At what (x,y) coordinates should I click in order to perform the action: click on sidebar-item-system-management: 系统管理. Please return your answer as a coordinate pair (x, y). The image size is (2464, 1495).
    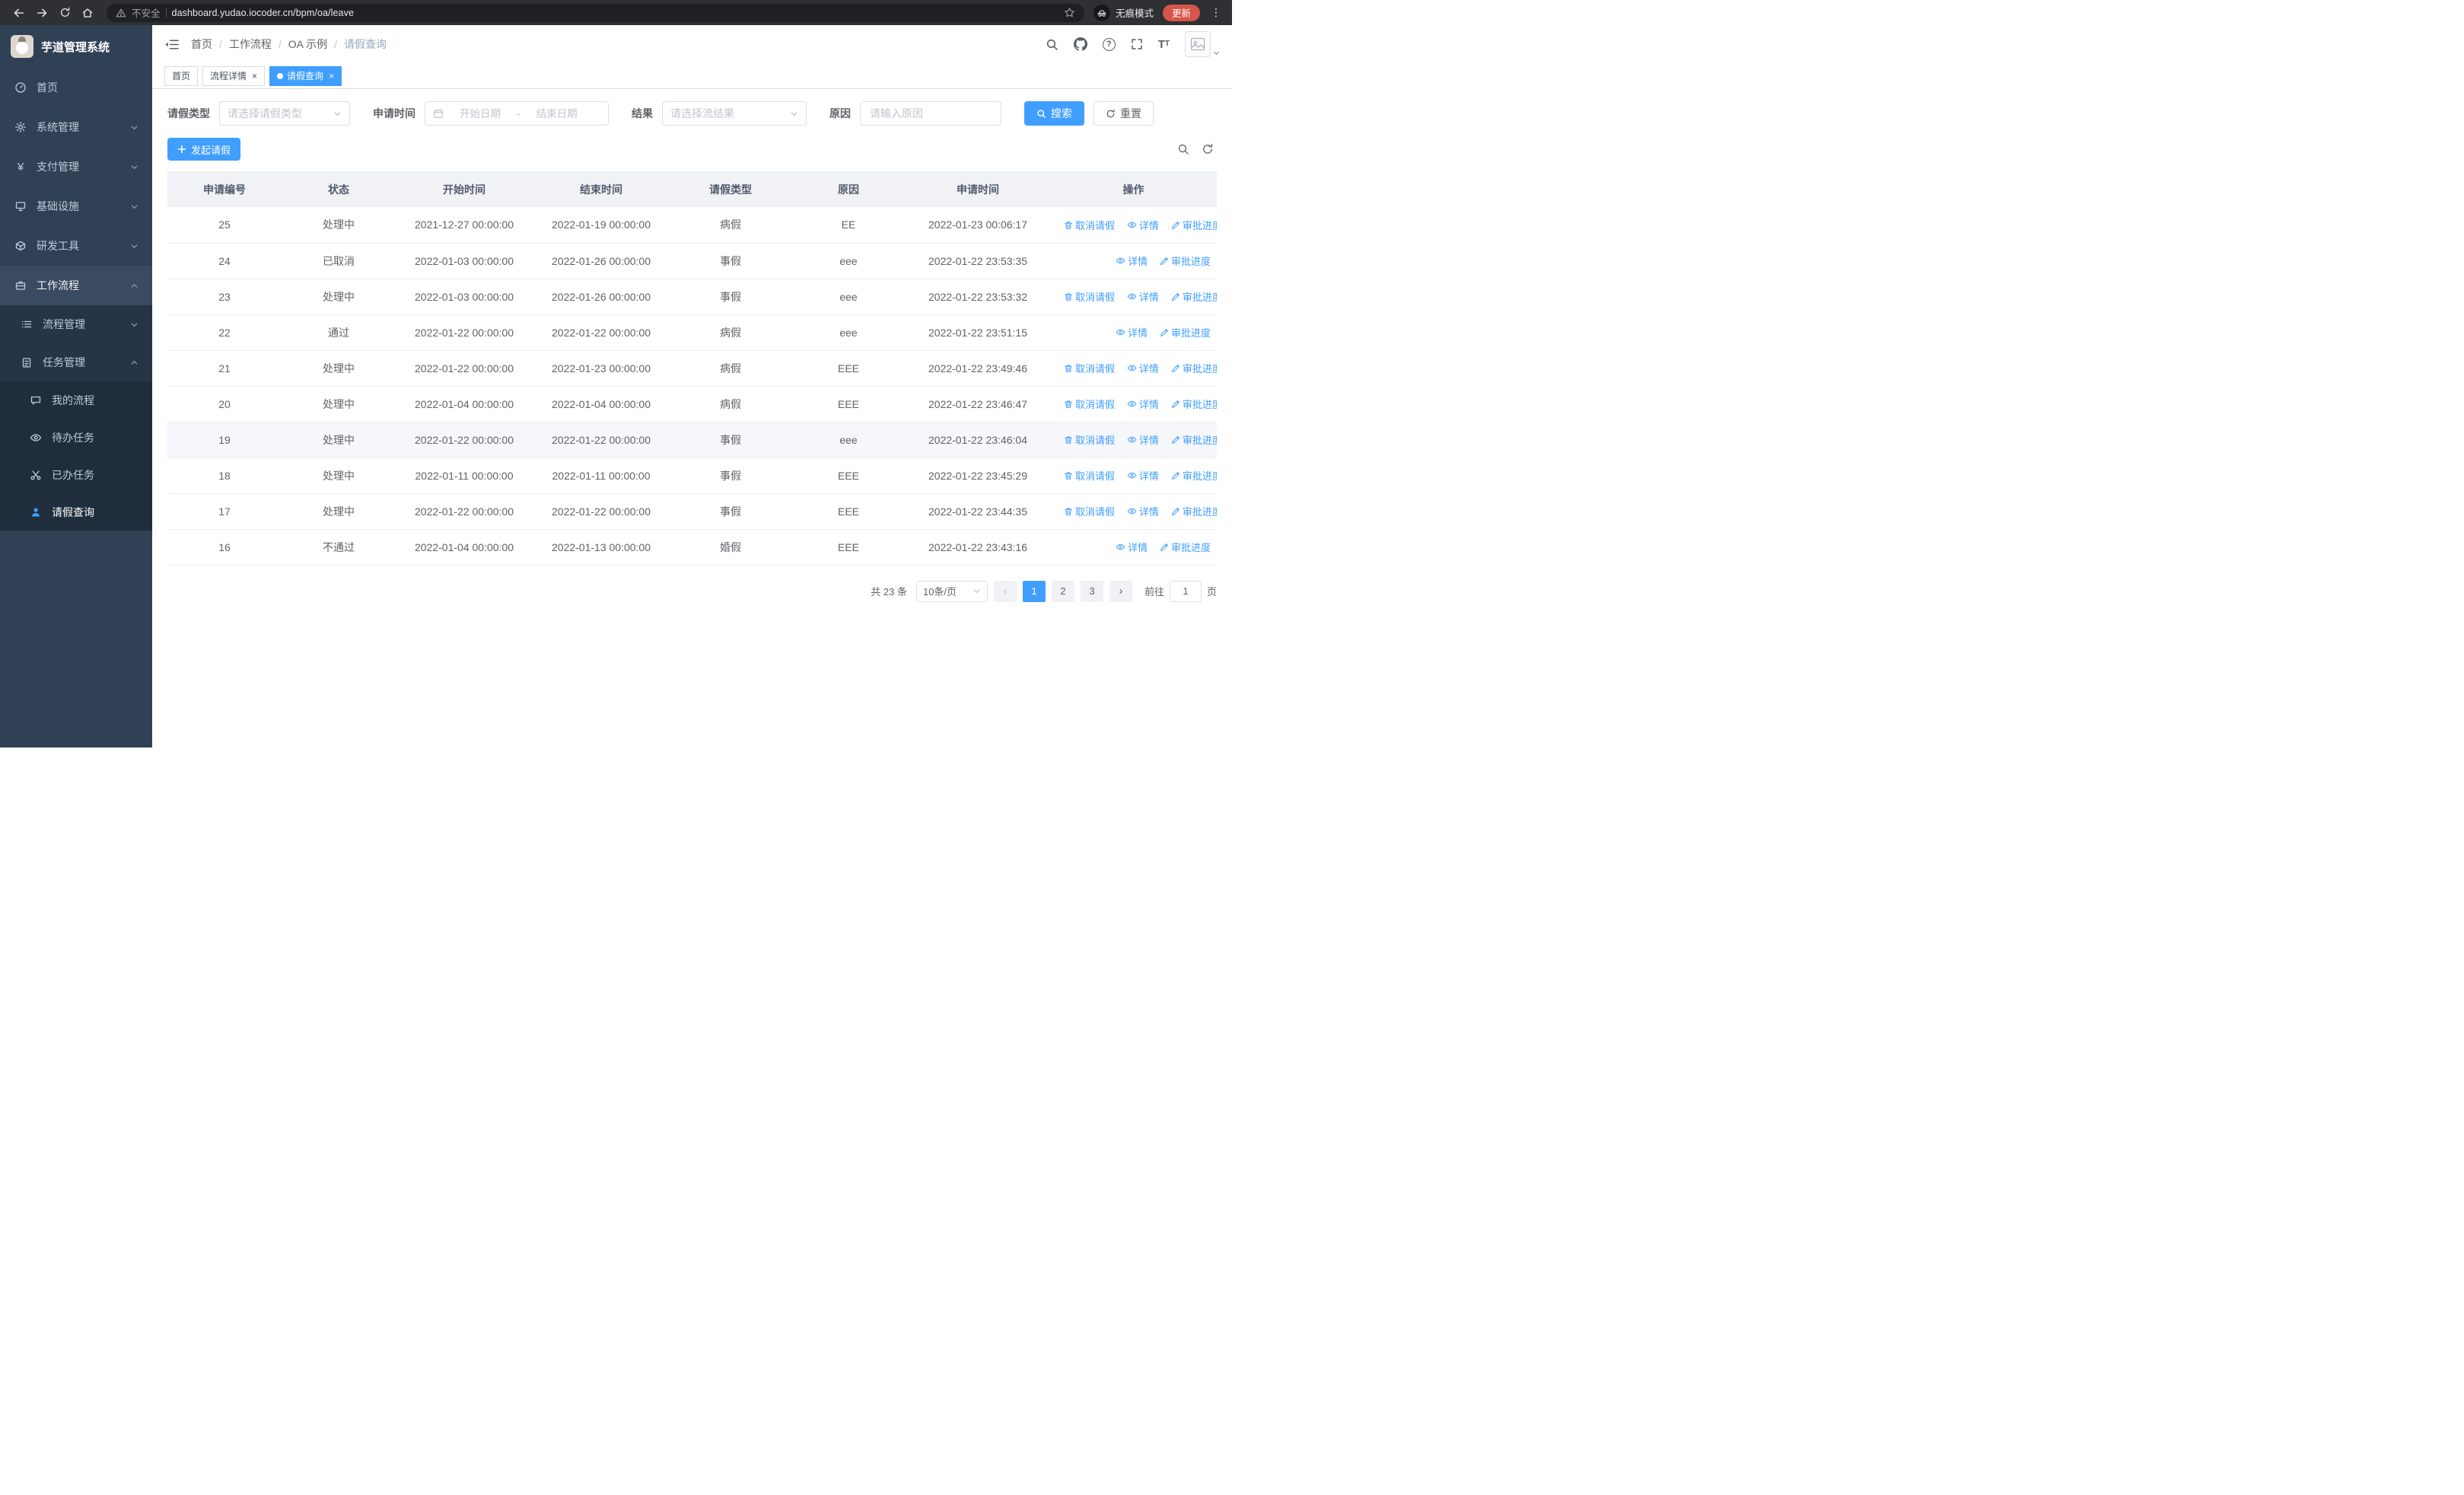
    Looking at the image, I should click on (76, 127).